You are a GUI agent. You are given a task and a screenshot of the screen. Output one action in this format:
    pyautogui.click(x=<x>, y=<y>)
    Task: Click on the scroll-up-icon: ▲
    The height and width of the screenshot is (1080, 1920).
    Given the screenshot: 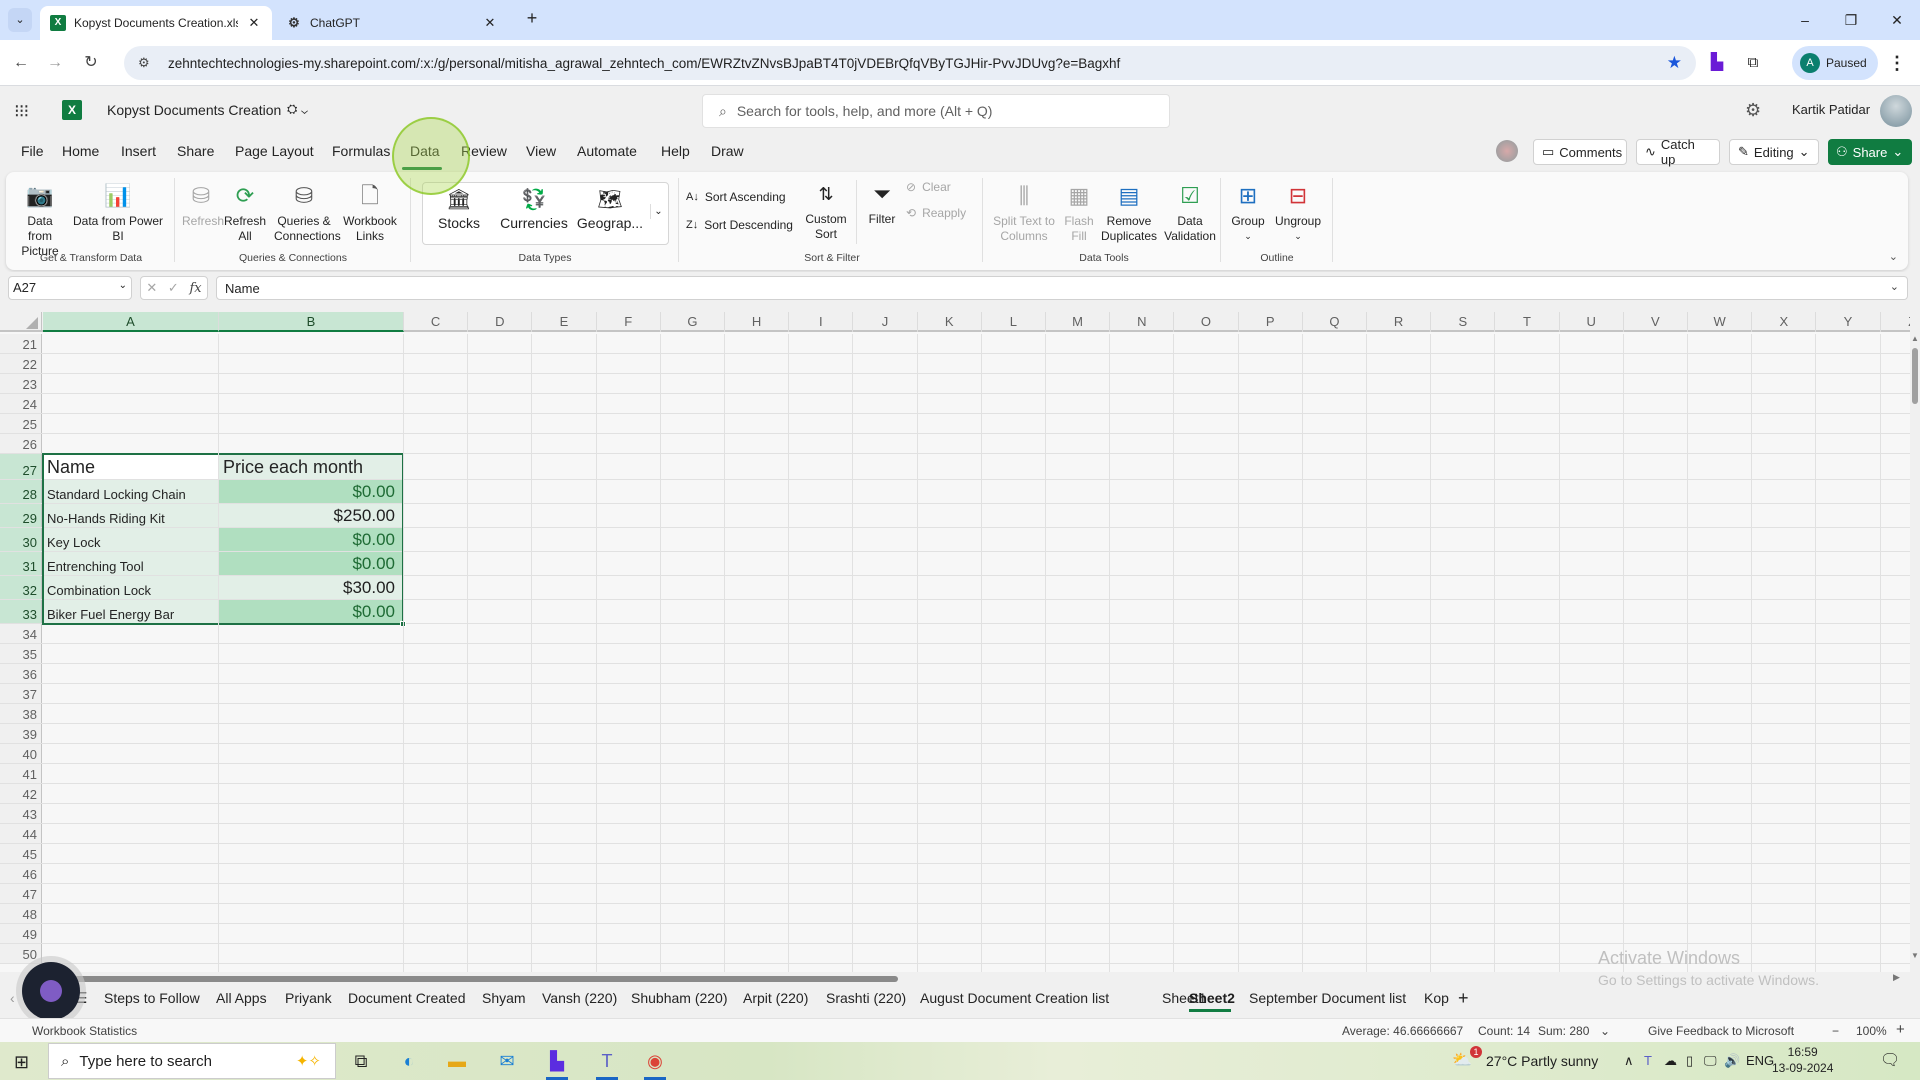 What is the action you would take?
    pyautogui.click(x=1915, y=338)
    